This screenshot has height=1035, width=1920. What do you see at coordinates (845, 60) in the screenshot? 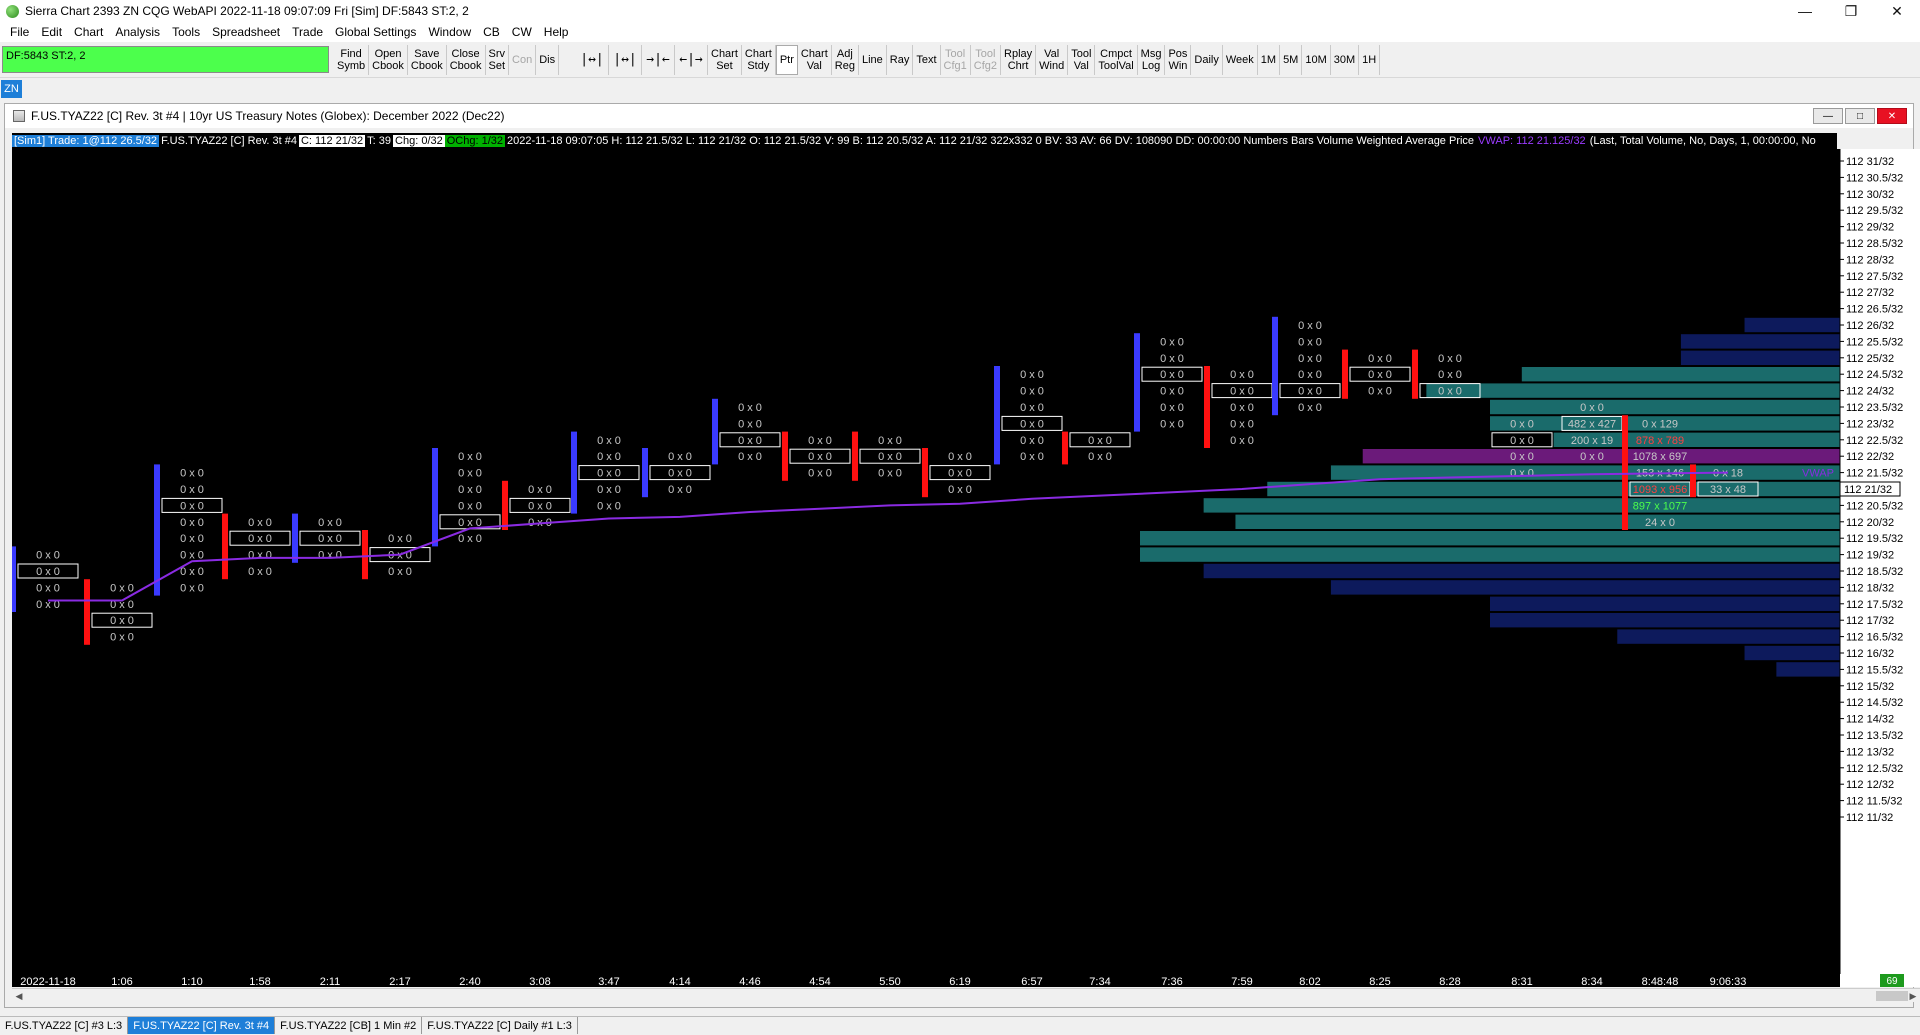
I see `toolbar-button-adj-reg: Adj Reg` at bounding box center [845, 60].